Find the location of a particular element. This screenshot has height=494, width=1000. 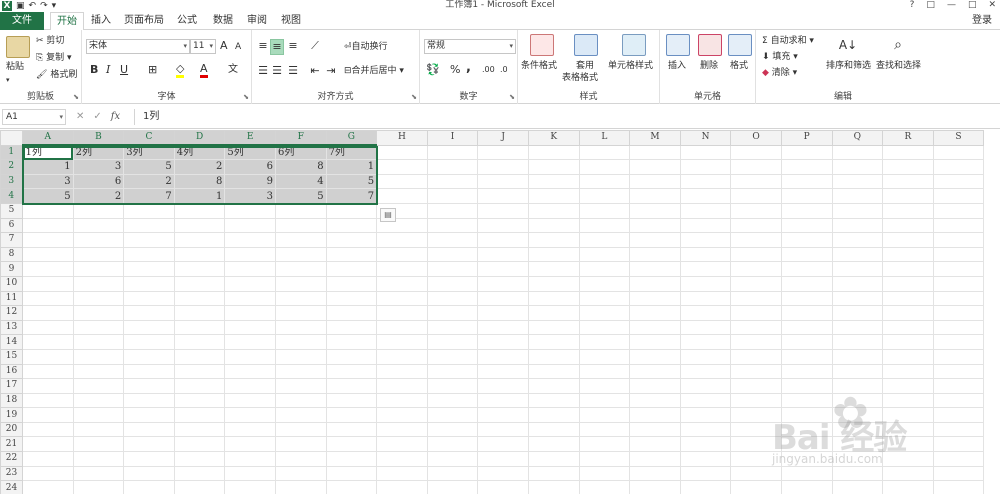

cell-s9 is located at coordinates (958, 269).